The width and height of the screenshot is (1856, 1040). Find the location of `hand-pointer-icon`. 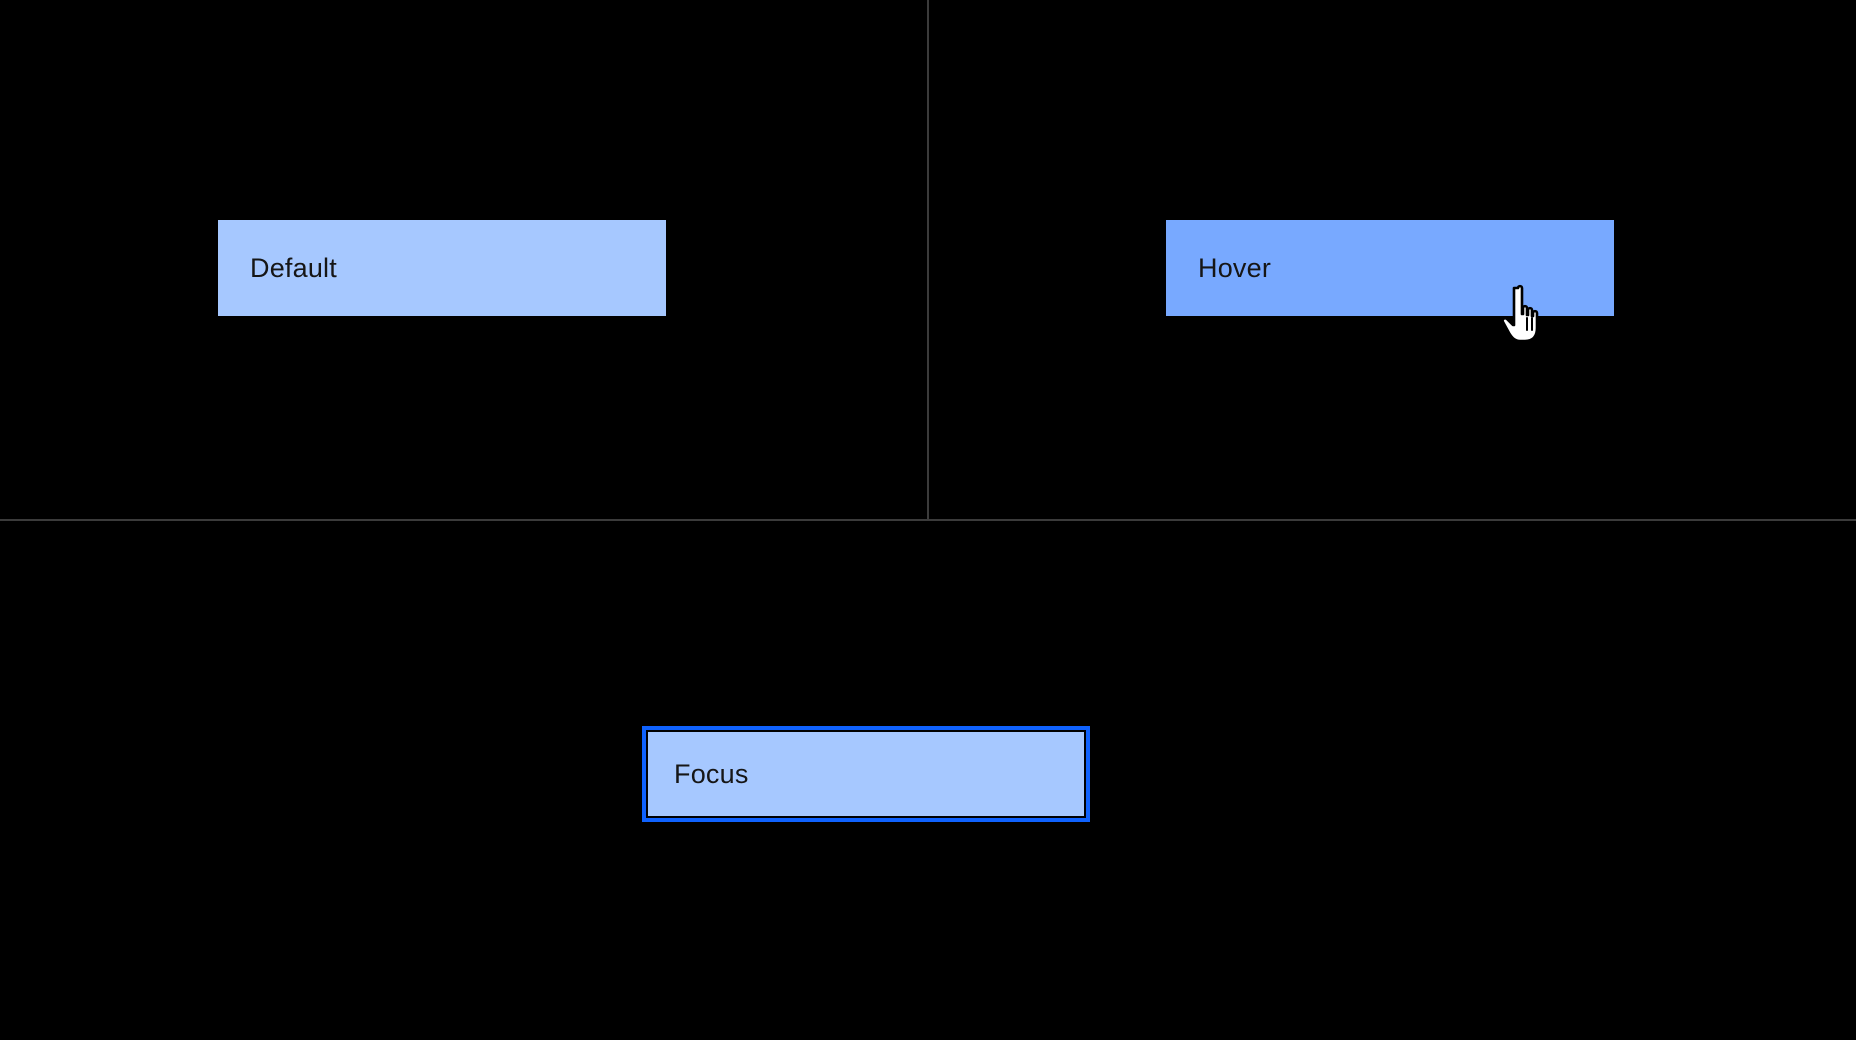

hand-pointer-icon is located at coordinates (1520, 313).